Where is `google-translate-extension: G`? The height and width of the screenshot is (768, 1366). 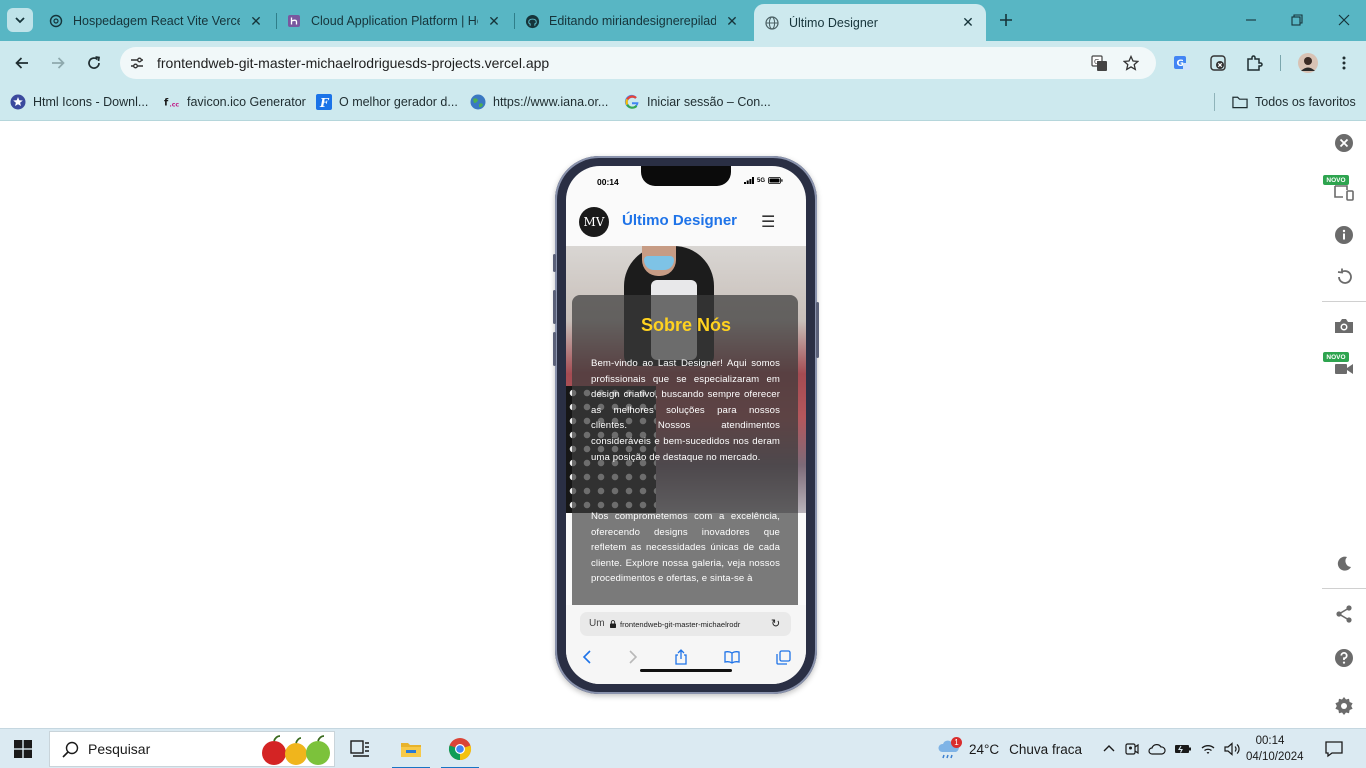 google-translate-extension: G is located at coordinates (1182, 63).